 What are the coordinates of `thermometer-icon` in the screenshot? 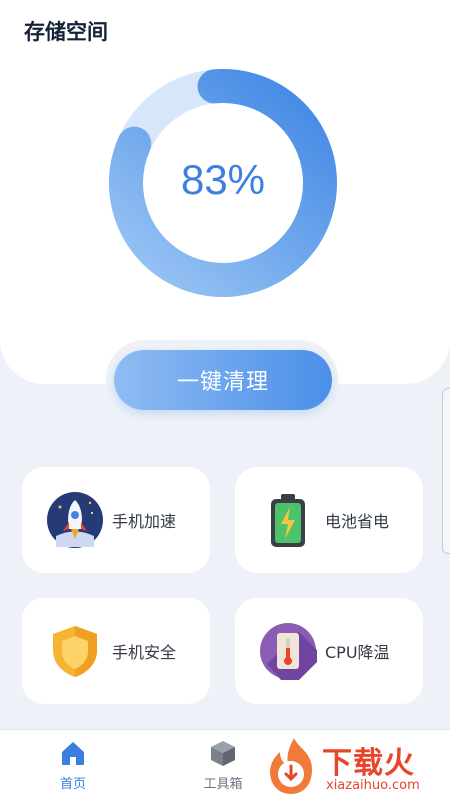 It's located at (288, 651).